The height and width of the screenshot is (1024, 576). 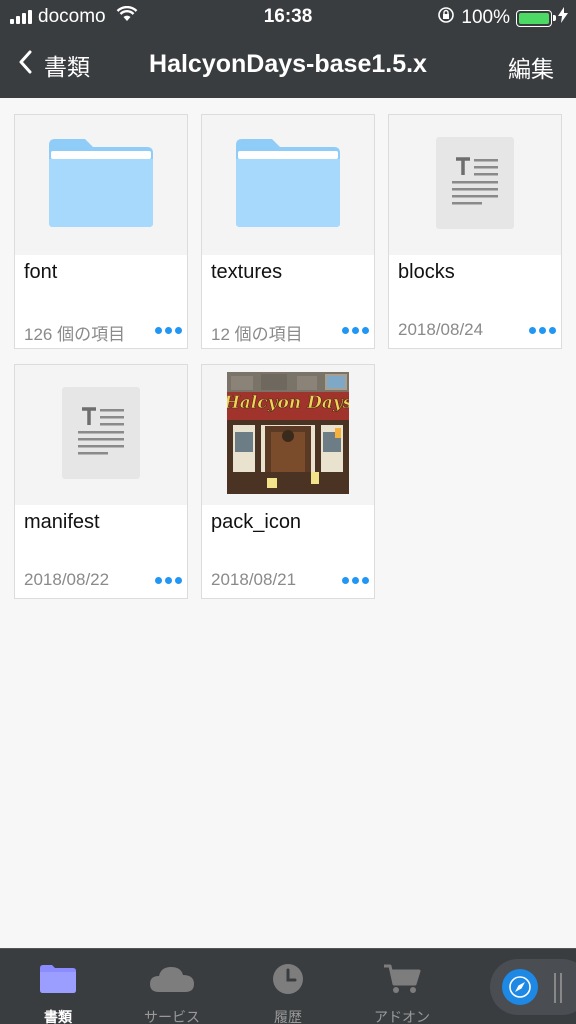 I want to click on tab-label: アドオン, so click(x=402, y=1016).